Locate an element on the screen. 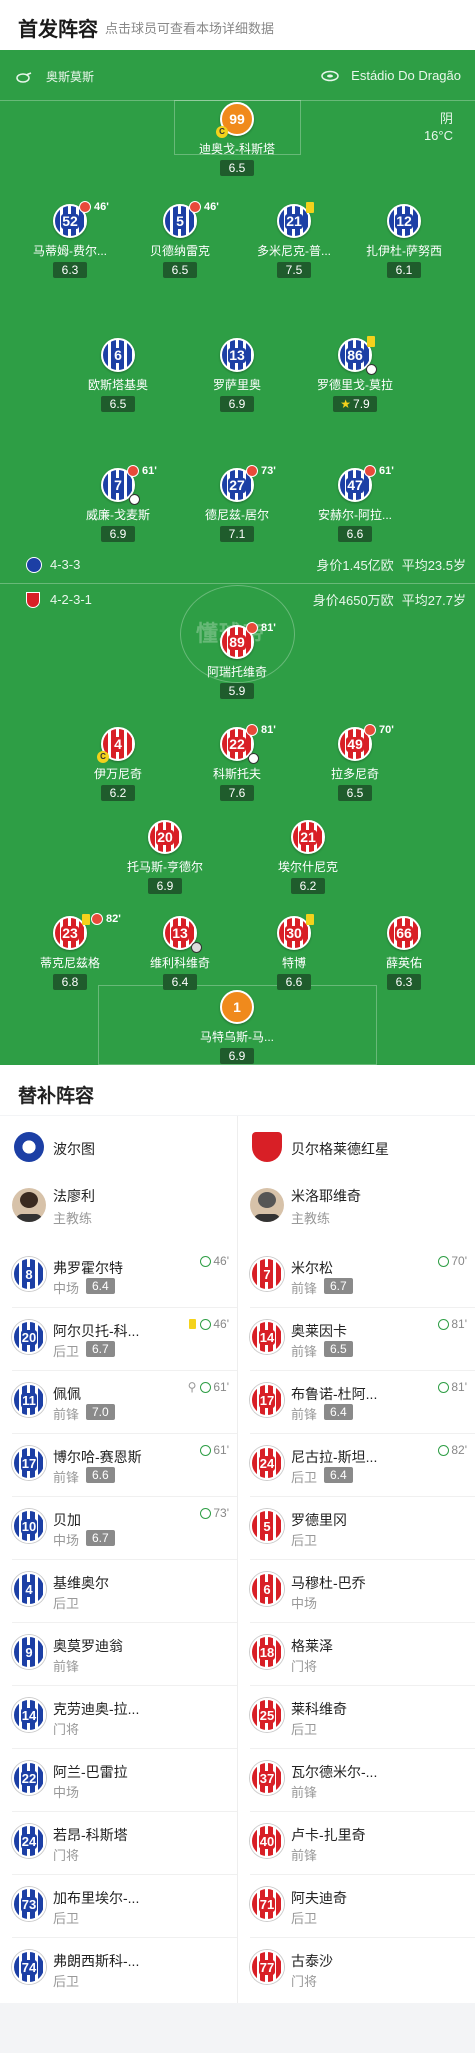  sub-on-indicator: 46' is located at coordinates (214, 1261).